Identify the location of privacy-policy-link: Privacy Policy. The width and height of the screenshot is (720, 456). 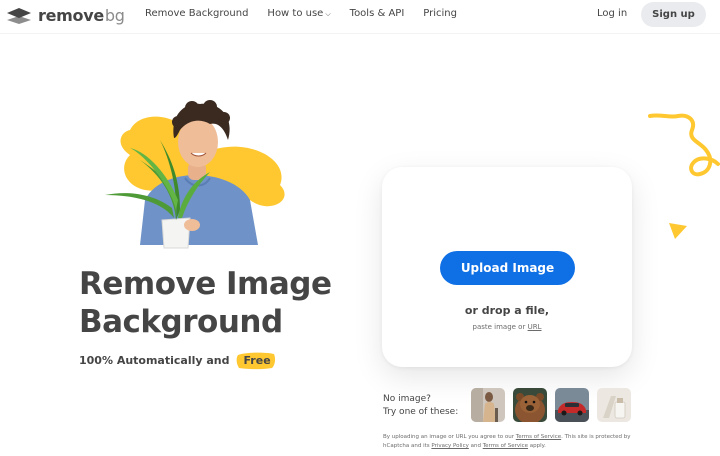
(449, 446).